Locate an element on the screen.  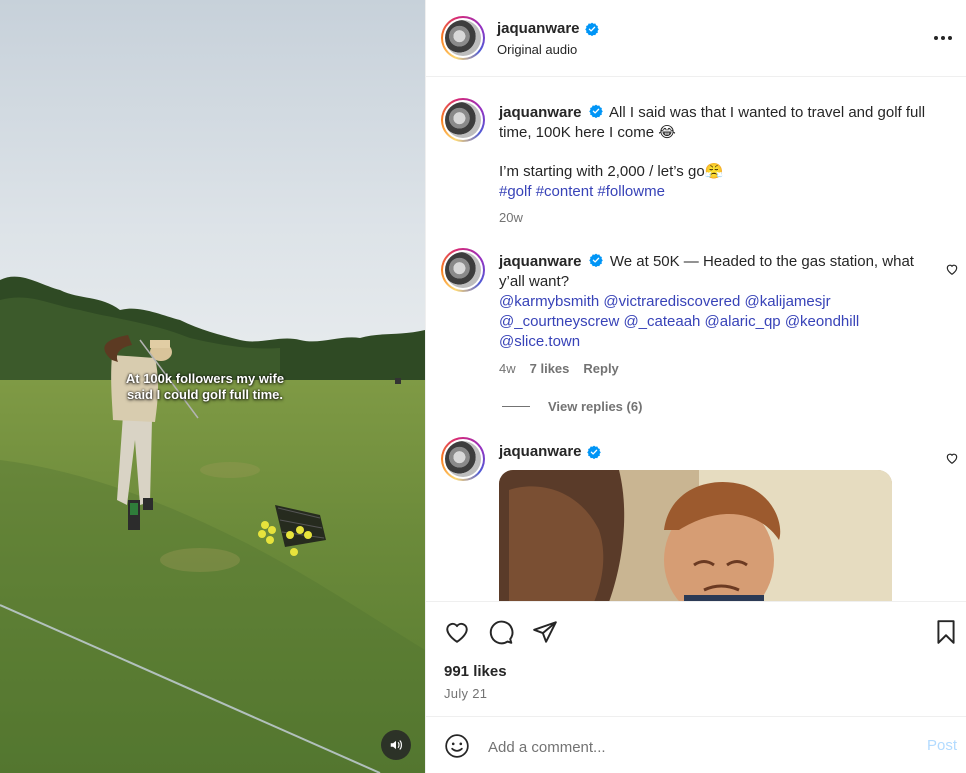
share-paper-plane-icon is located at coordinates (545, 632).